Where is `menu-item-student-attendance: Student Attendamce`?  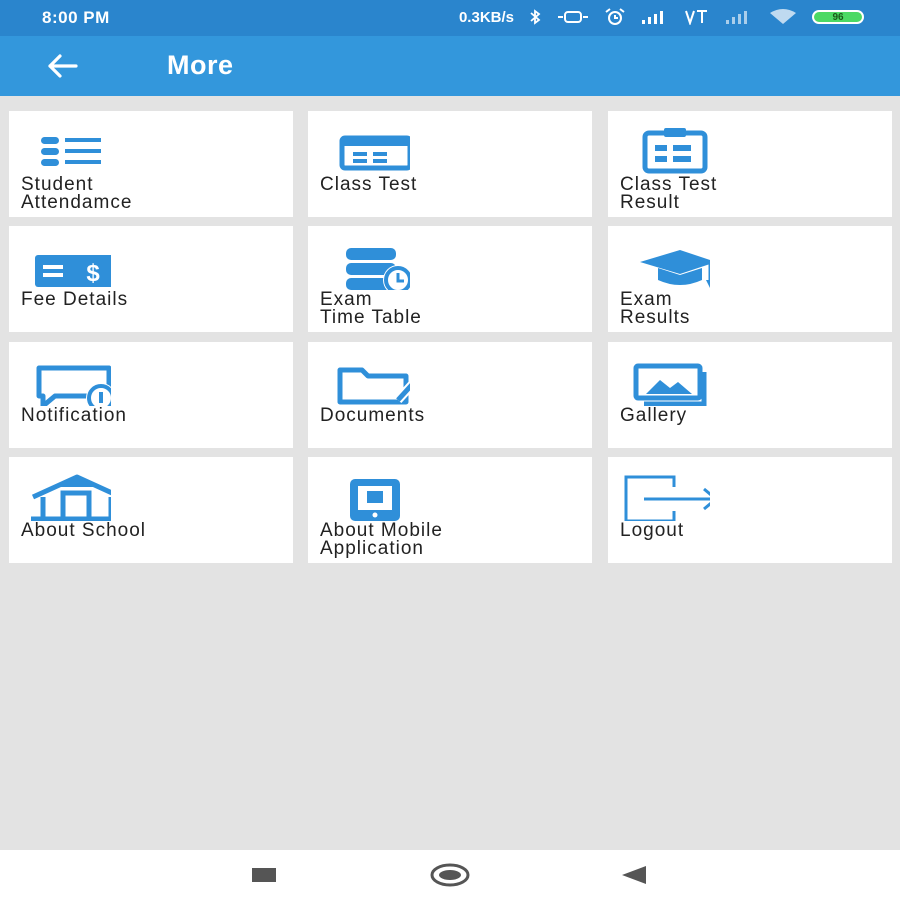 menu-item-student-attendance: Student Attendamce is located at coordinates (151, 164).